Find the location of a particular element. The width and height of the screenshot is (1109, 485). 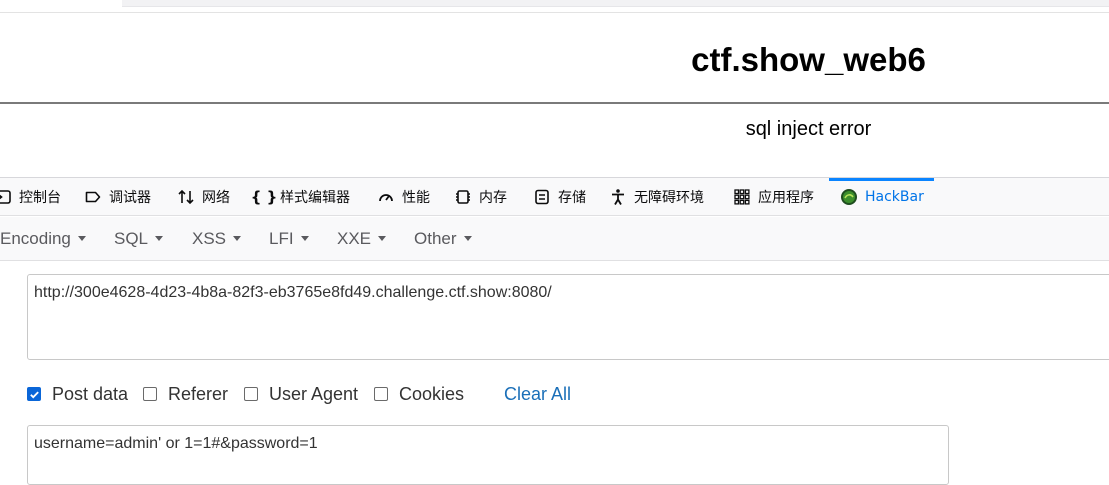

menu-label: Other is located at coordinates (435, 238).